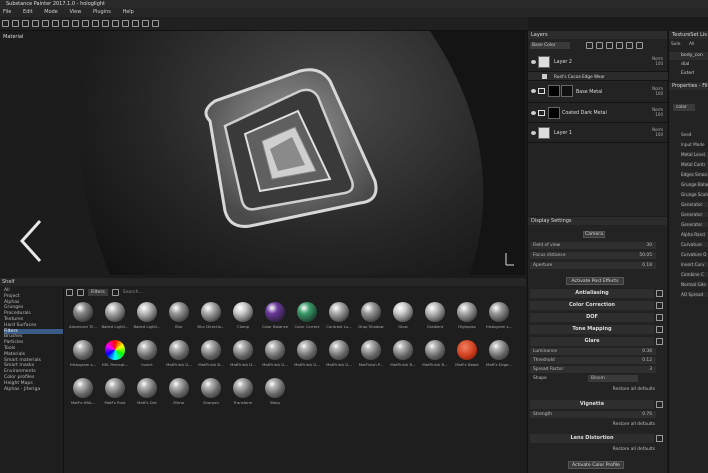 This screenshot has width=708, height=473. I want to click on add-folder-icon, so click(629, 45).